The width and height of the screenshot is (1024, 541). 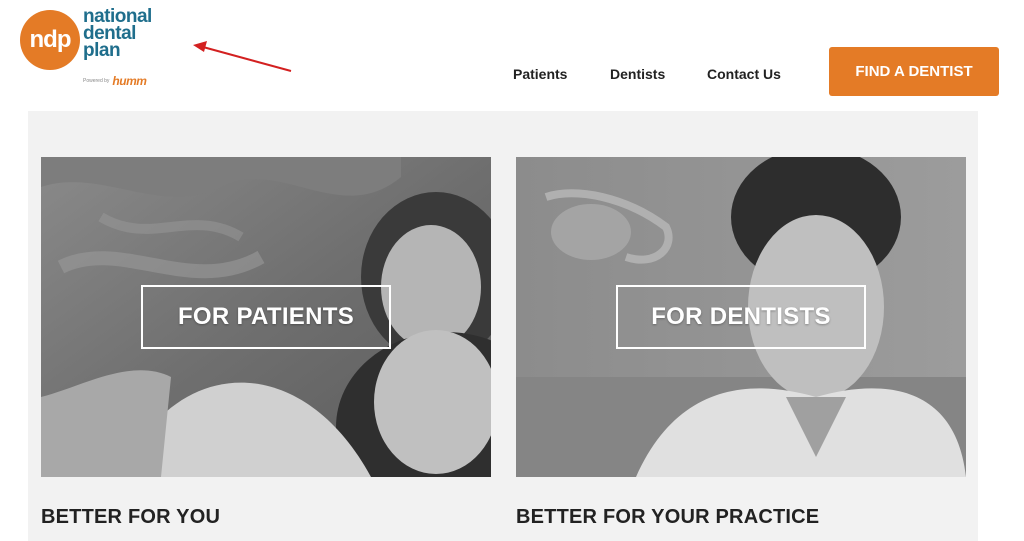 What do you see at coordinates (50, 40) in the screenshot?
I see `logo-monogram: ndp` at bounding box center [50, 40].